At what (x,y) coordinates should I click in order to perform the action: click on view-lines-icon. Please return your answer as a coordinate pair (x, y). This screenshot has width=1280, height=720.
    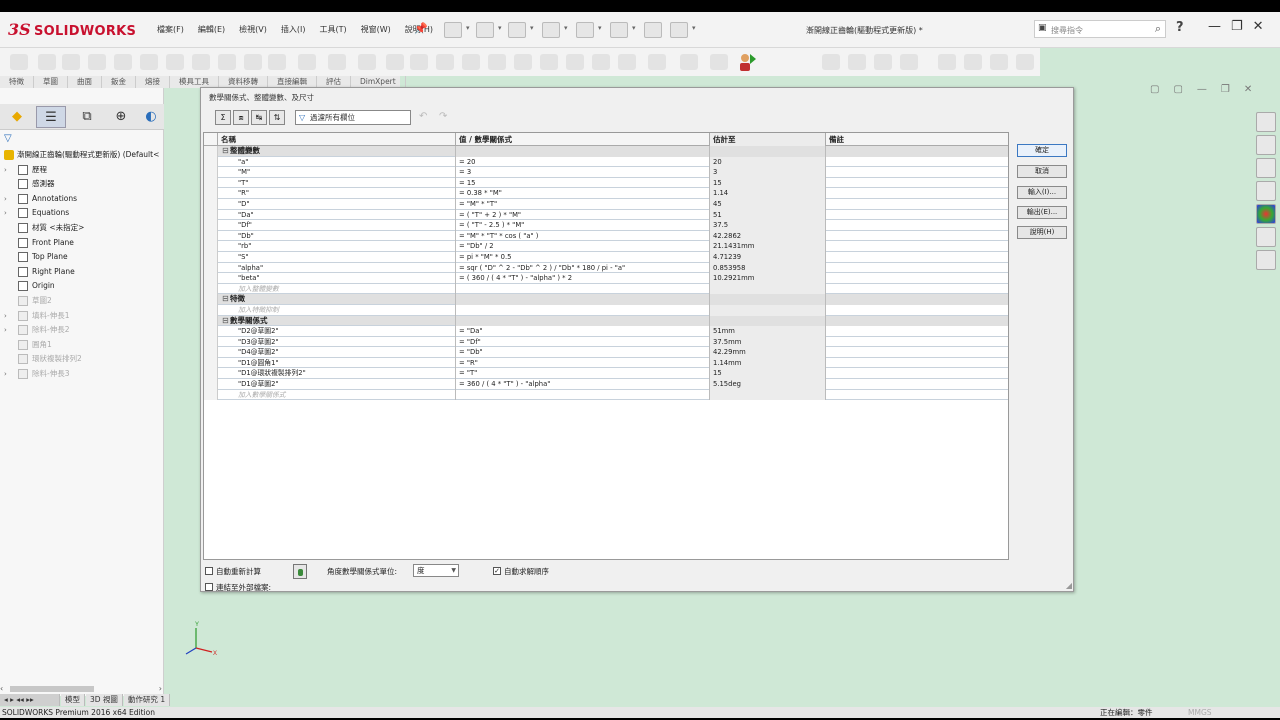
    Looking at the image, I should click on (999, 62).